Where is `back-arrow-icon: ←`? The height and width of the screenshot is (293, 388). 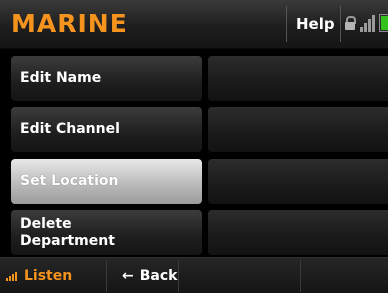 back-arrow-icon: ← is located at coordinates (128, 276).